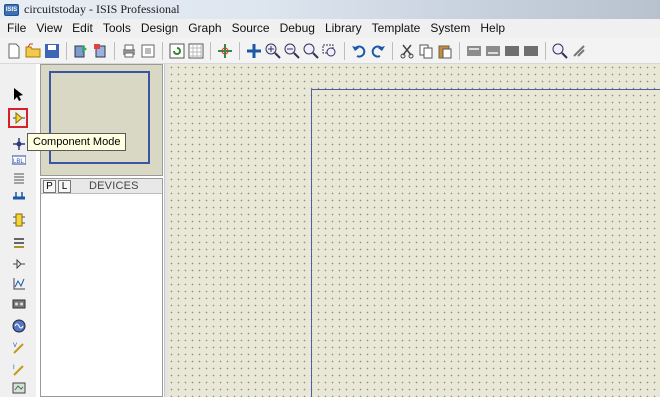  What do you see at coordinates (19, 326) in the screenshot?
I see `generator-icon` at bounding box center [19, 326].